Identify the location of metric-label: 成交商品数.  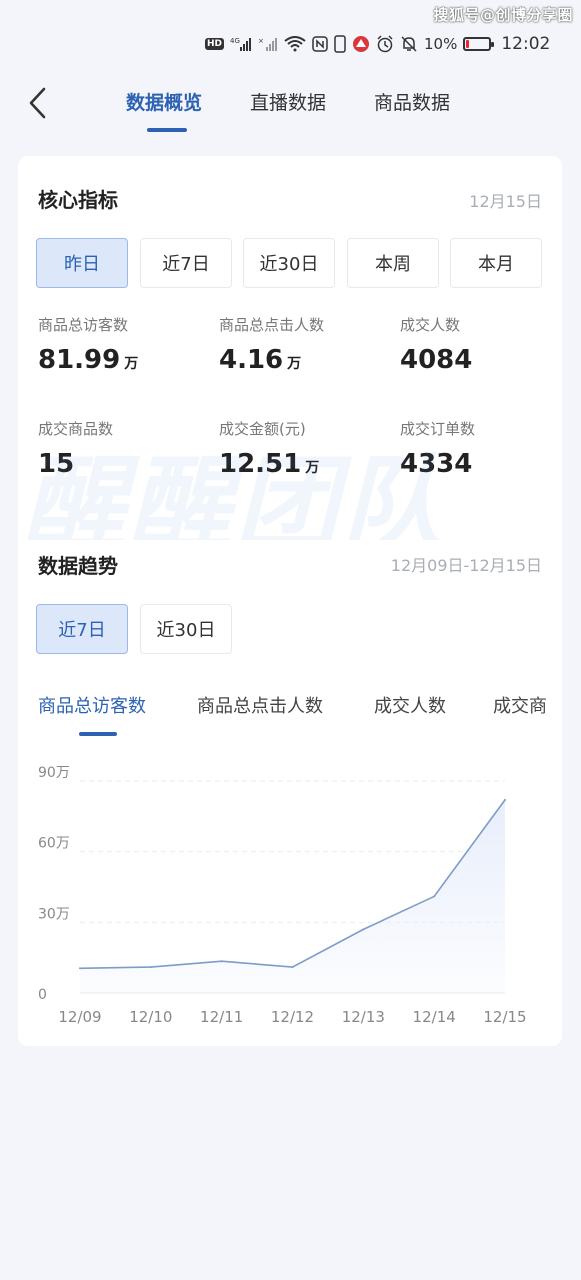
(76, 429).